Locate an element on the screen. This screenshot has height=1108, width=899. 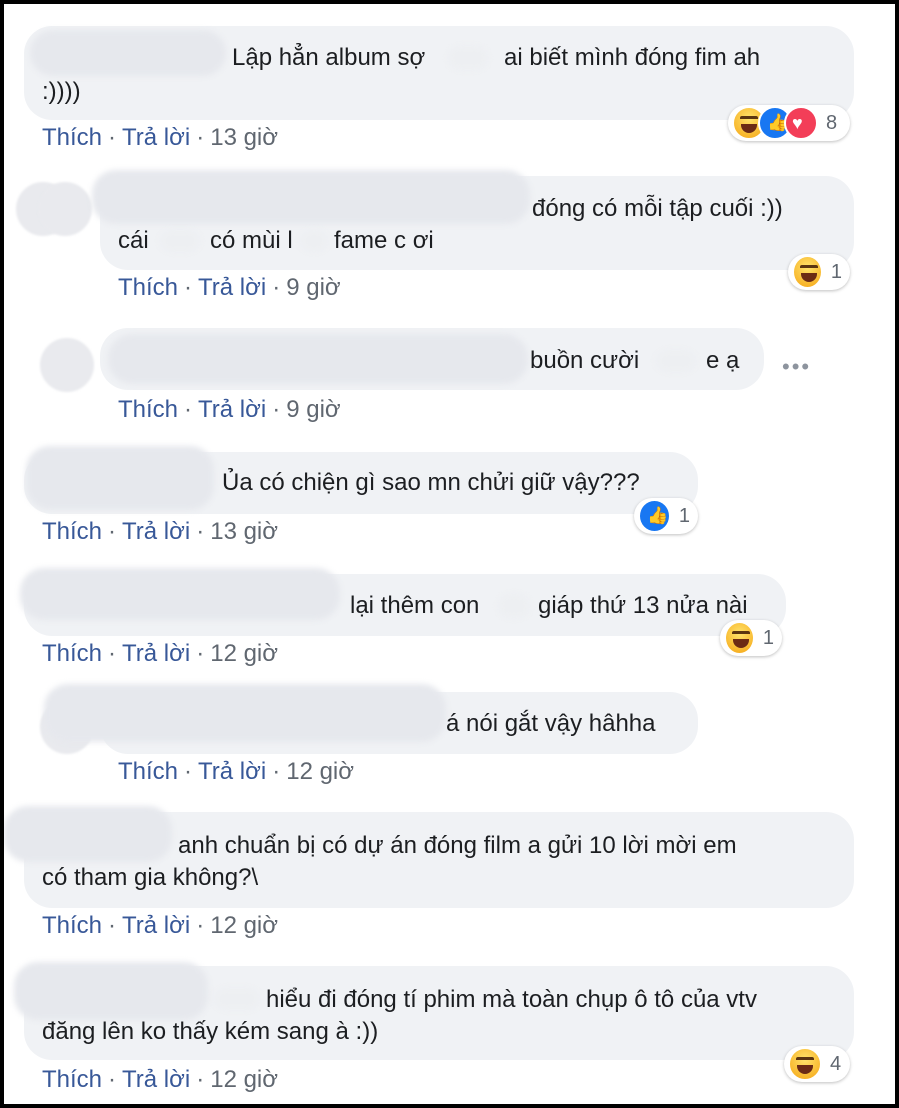
comment-text: fame c ơi is located at coordinates (384, 240).